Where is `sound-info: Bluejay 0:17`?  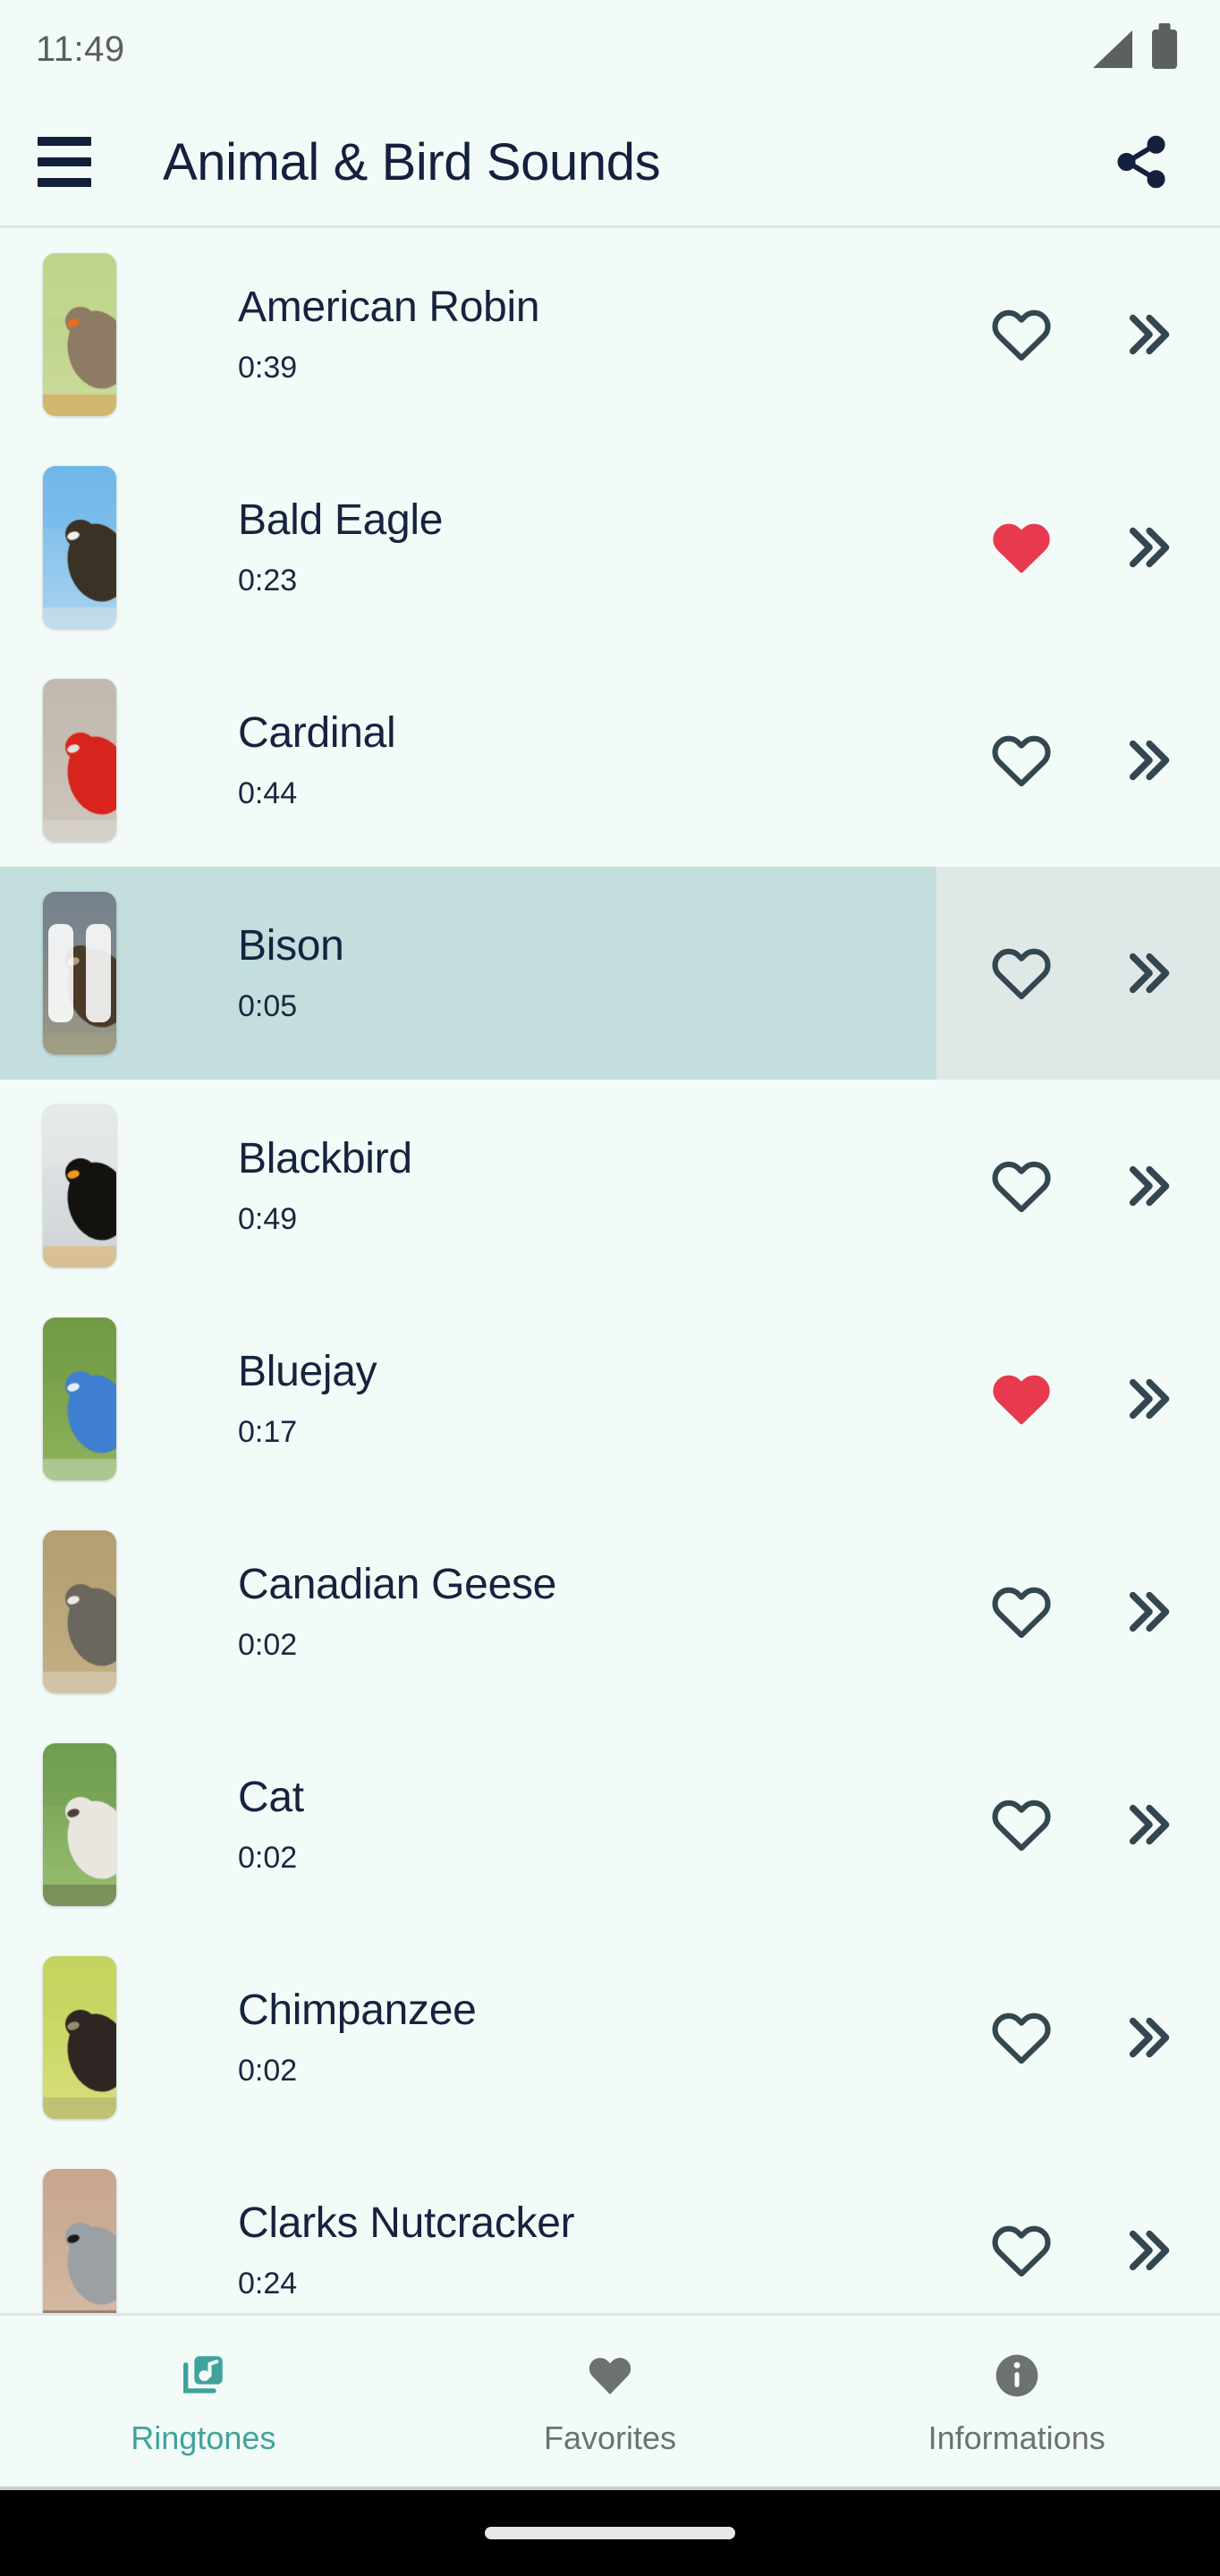
sound-info: Bluejay 0:17 is located at coordinates (526, 1398).